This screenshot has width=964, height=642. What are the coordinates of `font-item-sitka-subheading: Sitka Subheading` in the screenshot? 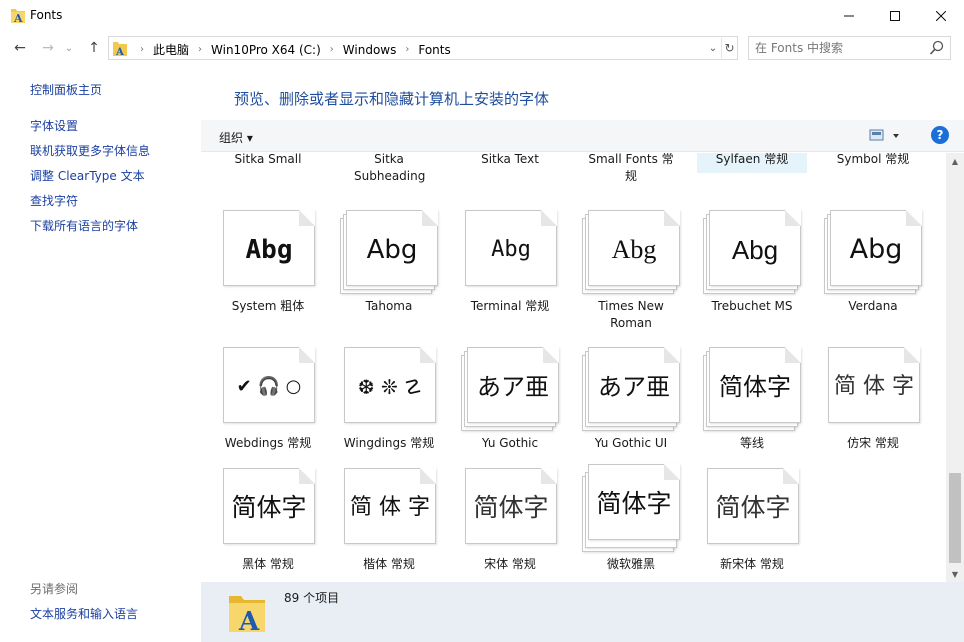 It's located at (389, 169).